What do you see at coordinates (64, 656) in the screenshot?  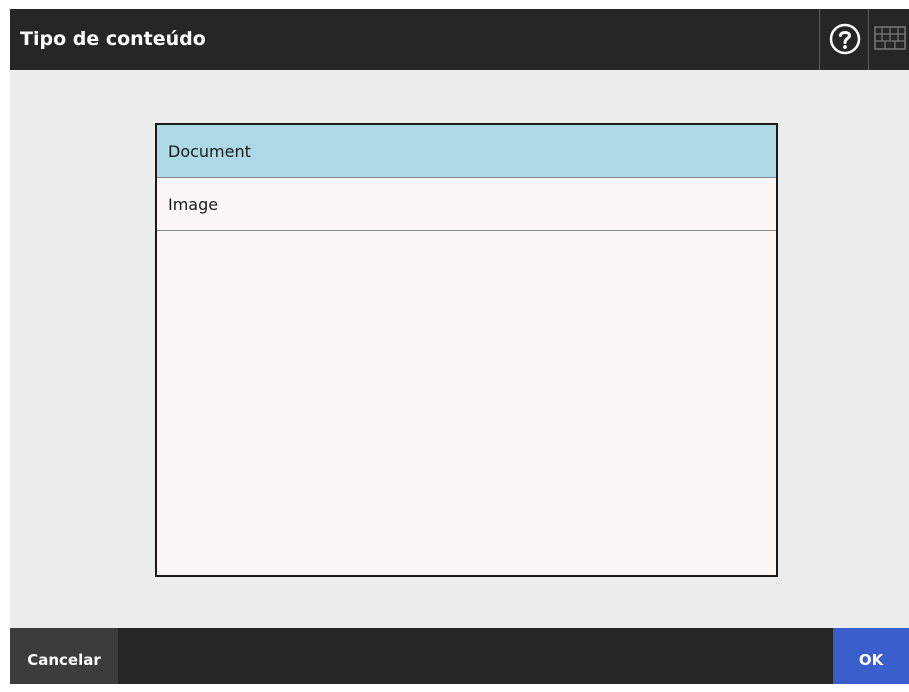 I see `cancel-button: Cancelar` at bounding box center [64, 656].